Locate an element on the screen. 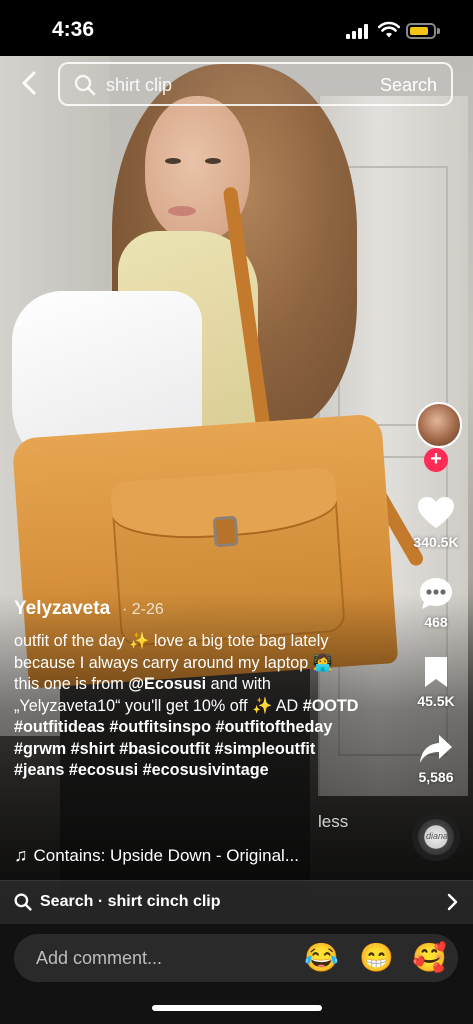 The image size is (473, 1024). comment-input: Add comment... 😂 😁 🥰 is located at coordinates (236, 958).